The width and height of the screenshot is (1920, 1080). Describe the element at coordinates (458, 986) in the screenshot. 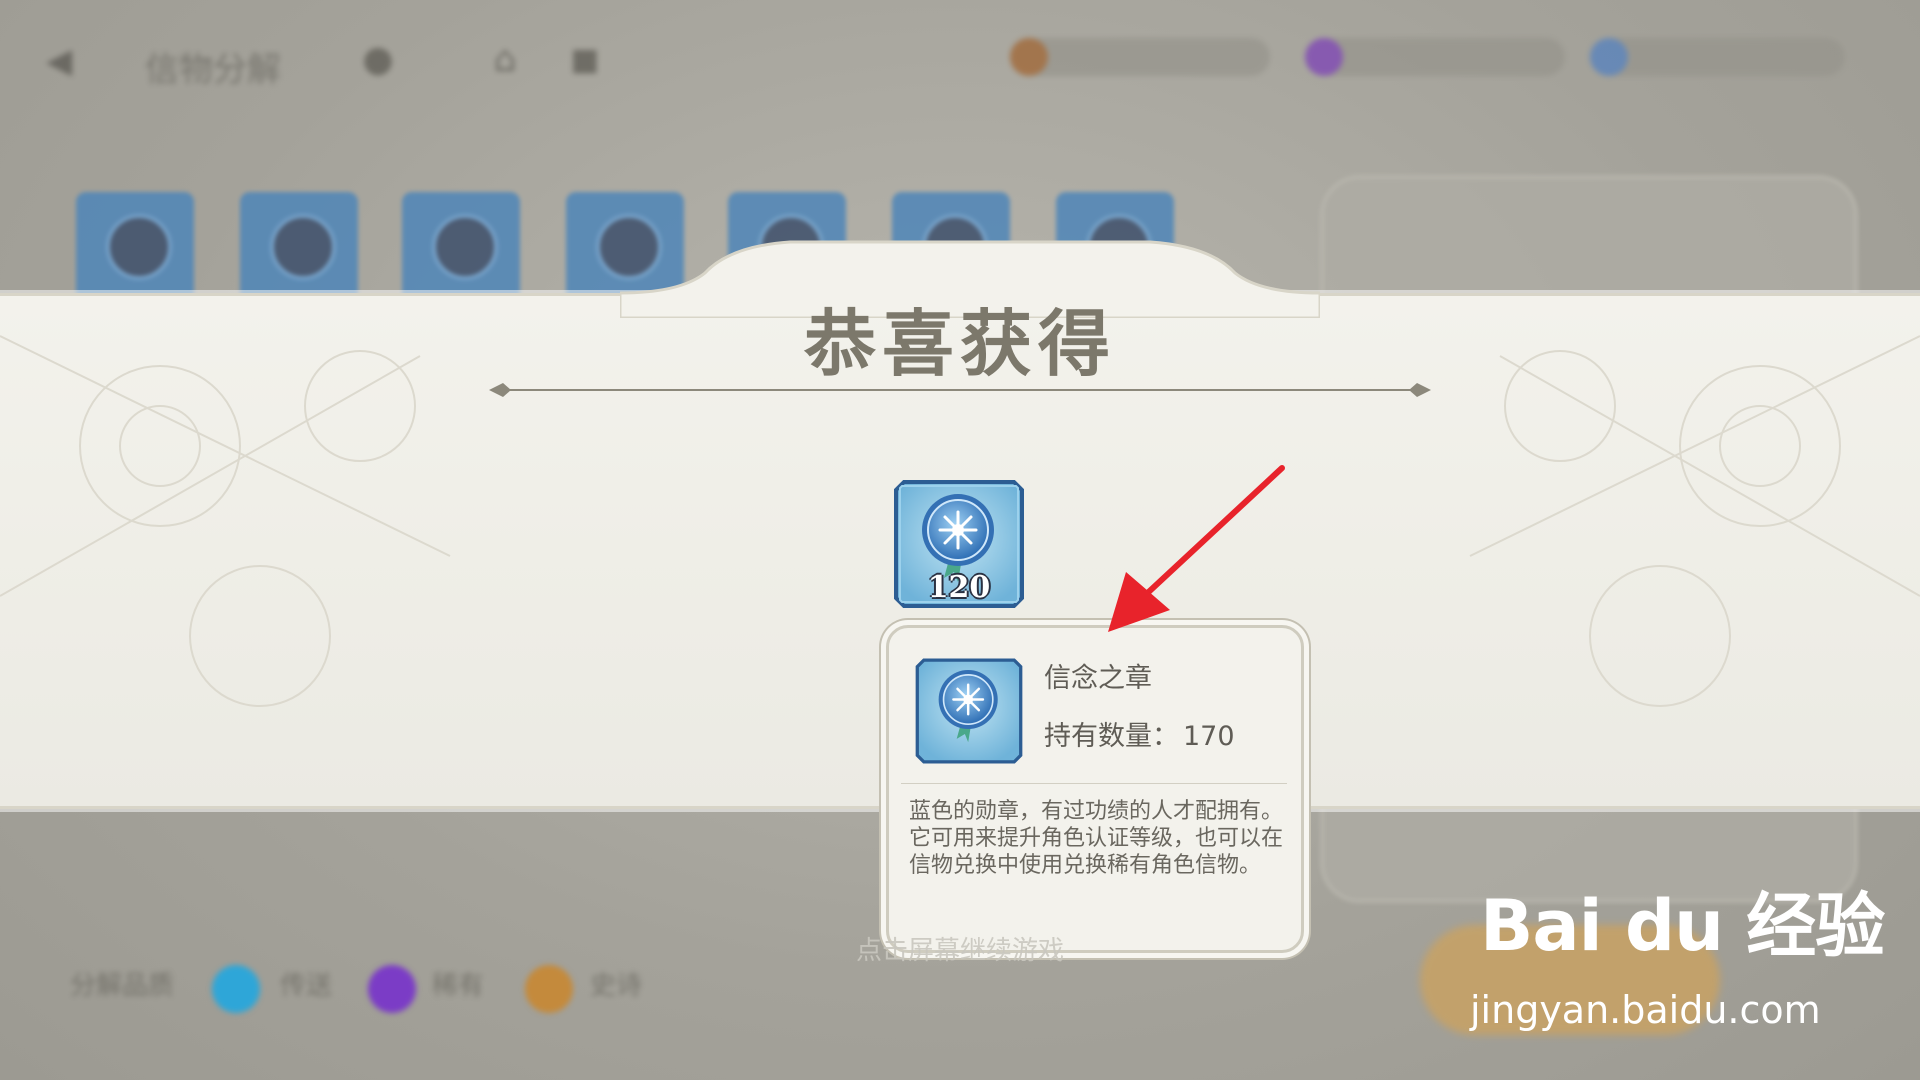

I see `background-legend-item: 稀有` at that location.